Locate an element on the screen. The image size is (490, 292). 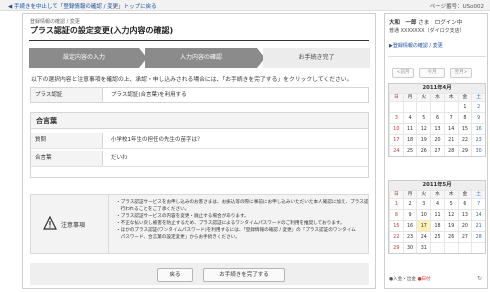
back-button: 戻る is located at coordinates (175, 275).